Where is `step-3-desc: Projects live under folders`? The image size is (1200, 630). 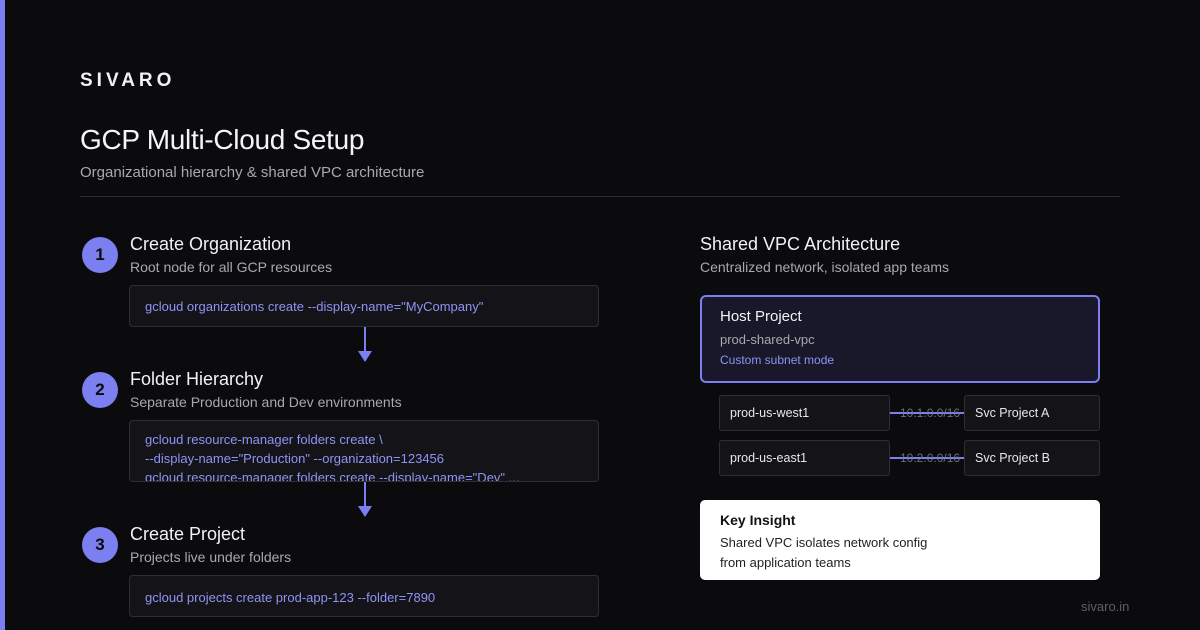
step-3-desc: Projects live under folders is located at coordinates (211, 557).